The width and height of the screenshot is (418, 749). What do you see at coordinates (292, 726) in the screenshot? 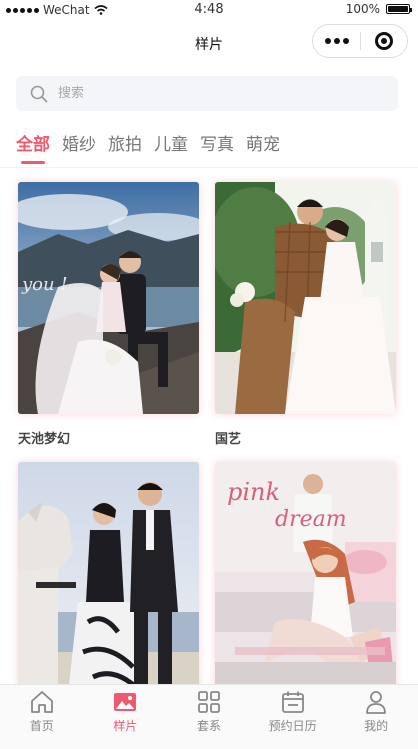
I see `tabbar-label: 预约日历` at bounding box center [292, 726].